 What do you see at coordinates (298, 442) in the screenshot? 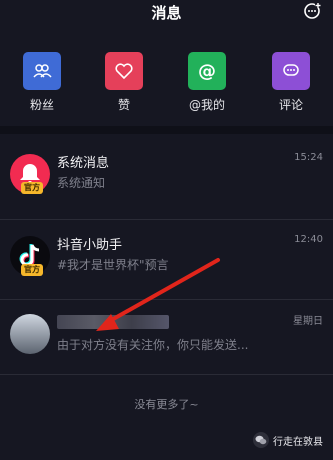
I see `watermark-text: 行走在敦县` at bounding box center [298, 442].